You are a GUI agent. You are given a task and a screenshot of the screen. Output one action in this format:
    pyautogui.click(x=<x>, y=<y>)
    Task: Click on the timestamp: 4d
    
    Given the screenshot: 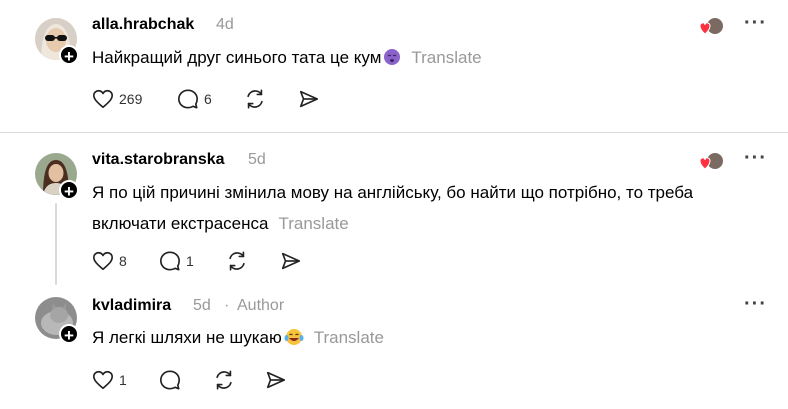 What is the action you would take?
    pyautogui.click(x=225, y=25)
    